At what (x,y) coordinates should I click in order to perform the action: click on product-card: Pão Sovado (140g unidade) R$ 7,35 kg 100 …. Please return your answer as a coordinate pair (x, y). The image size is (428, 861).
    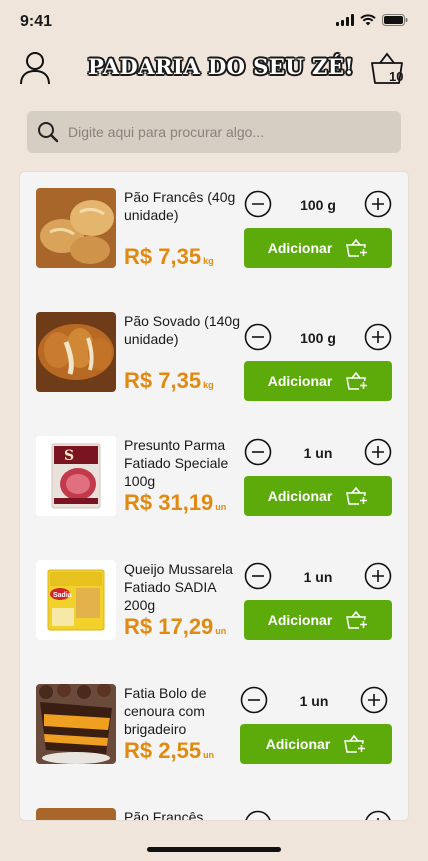
    Looking at the image, I should click on (216, 356).